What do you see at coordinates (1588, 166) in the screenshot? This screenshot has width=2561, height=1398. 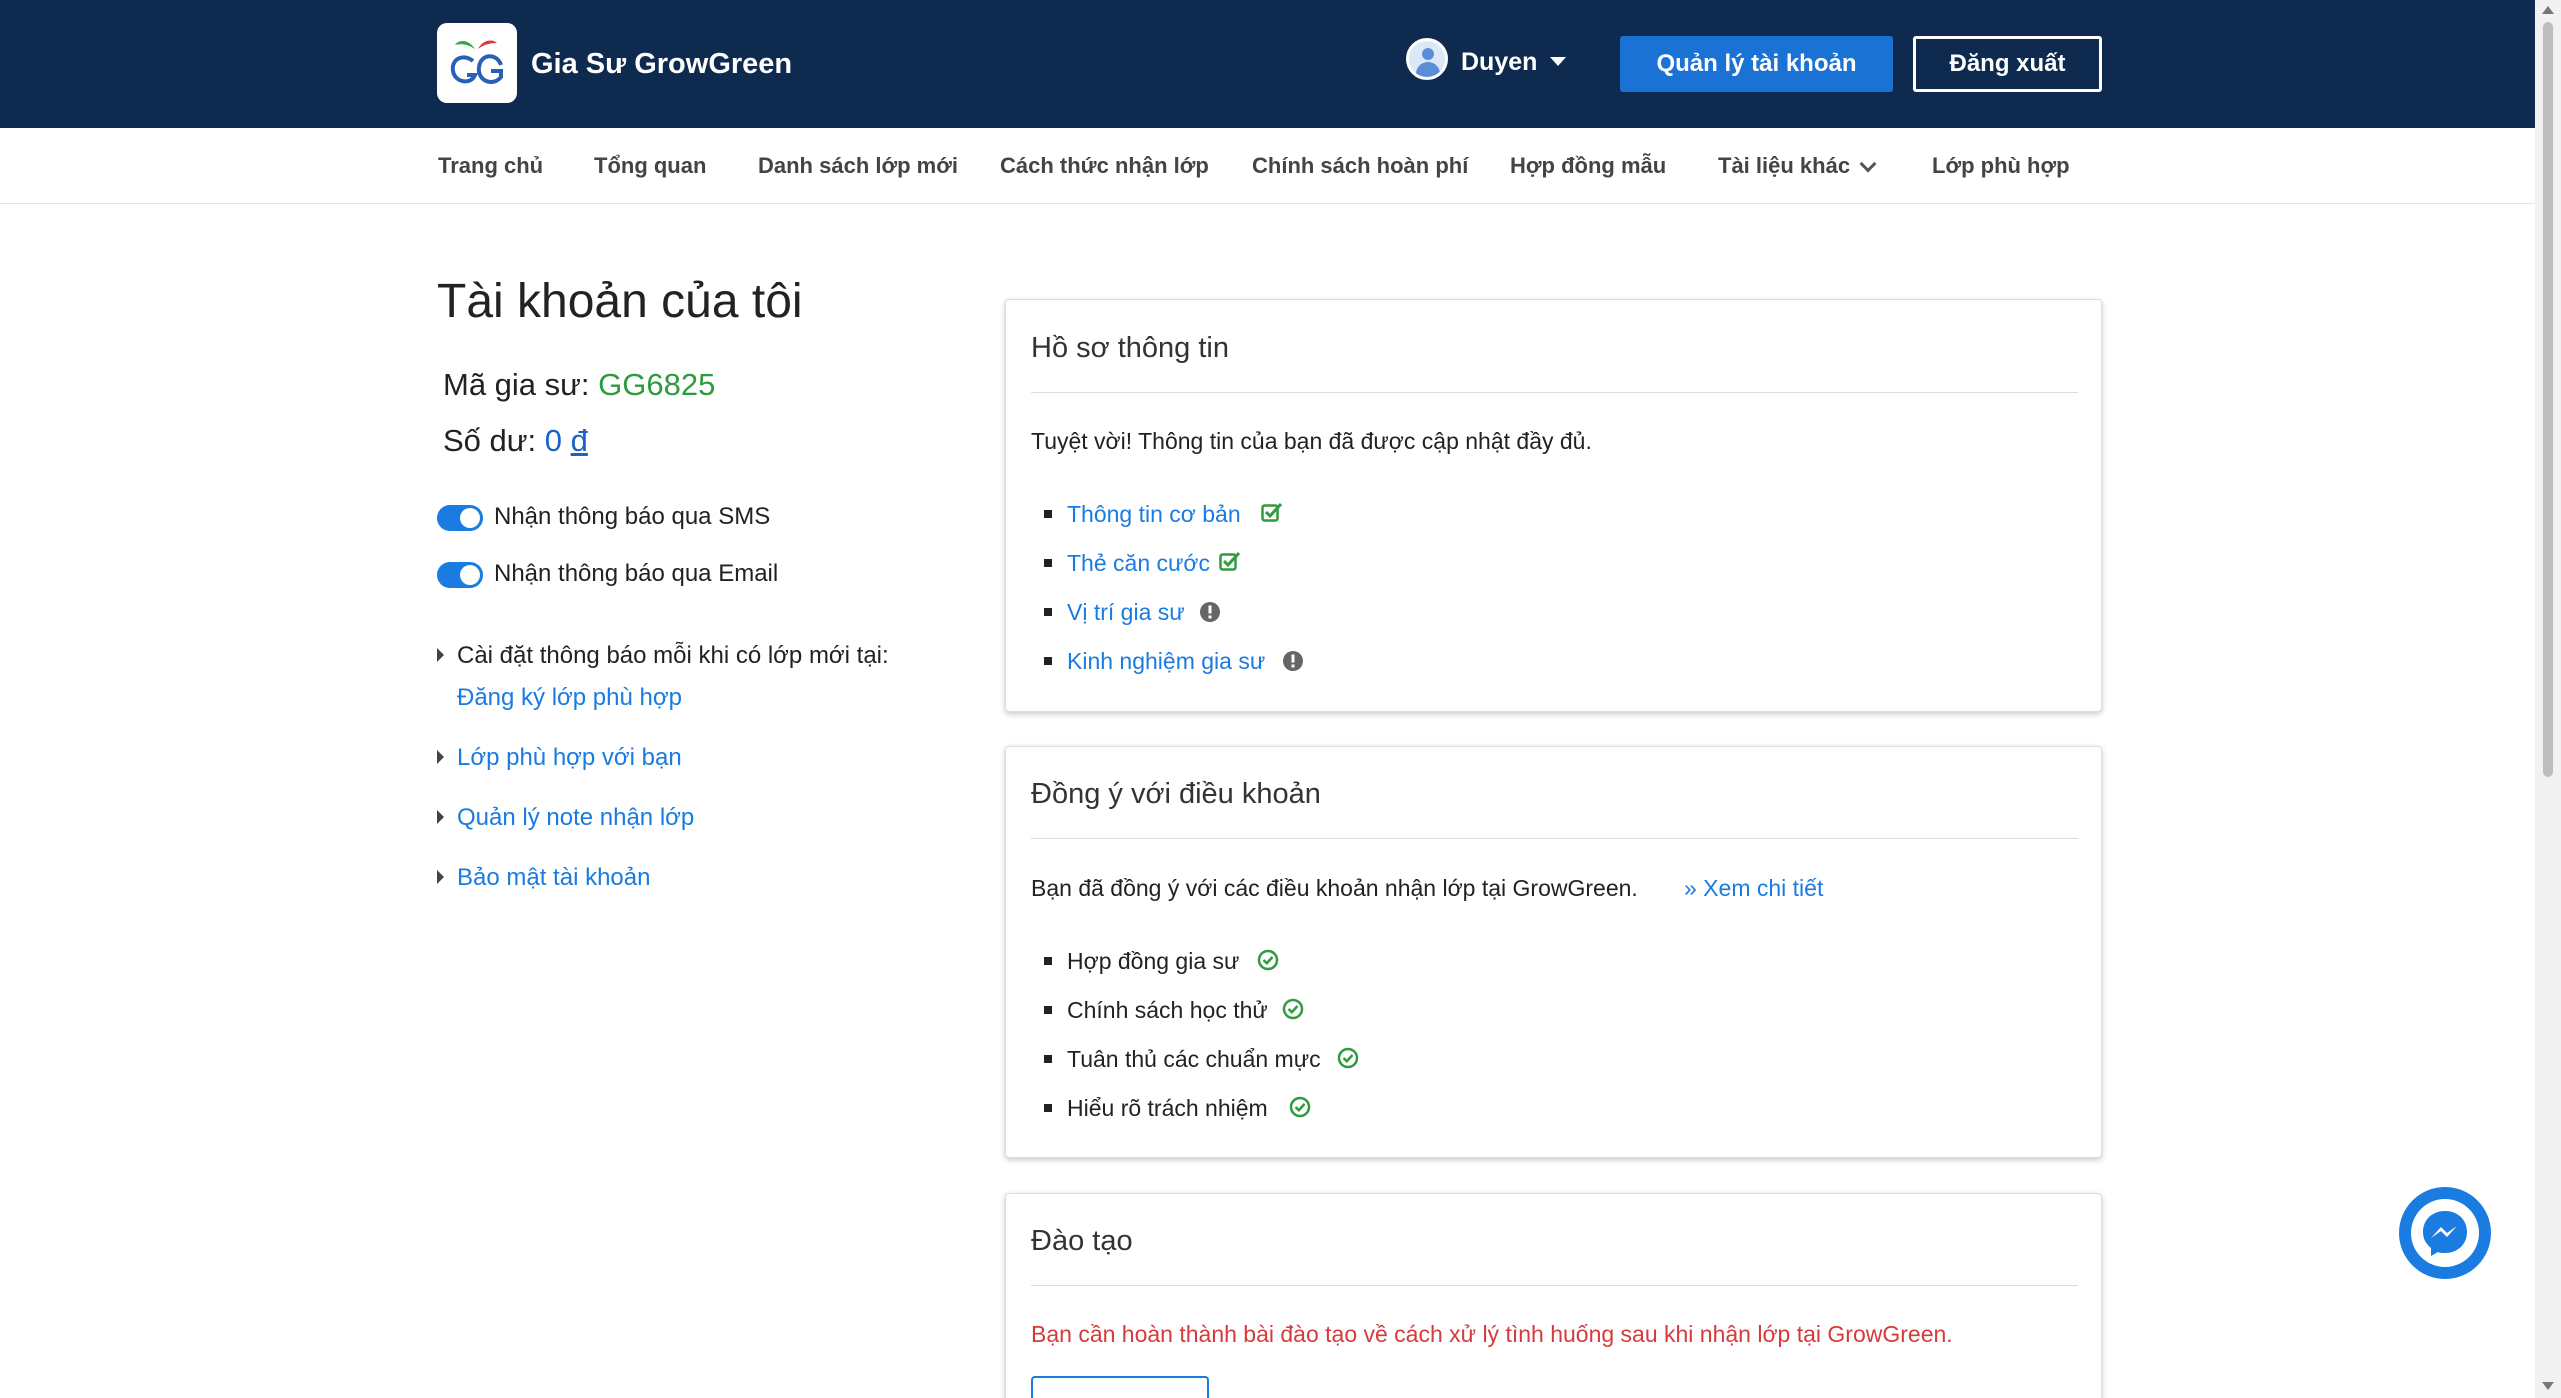 I see `nav-item-sample-contract: Hợp đồng mẫu` at bounding box center [1588, 166].